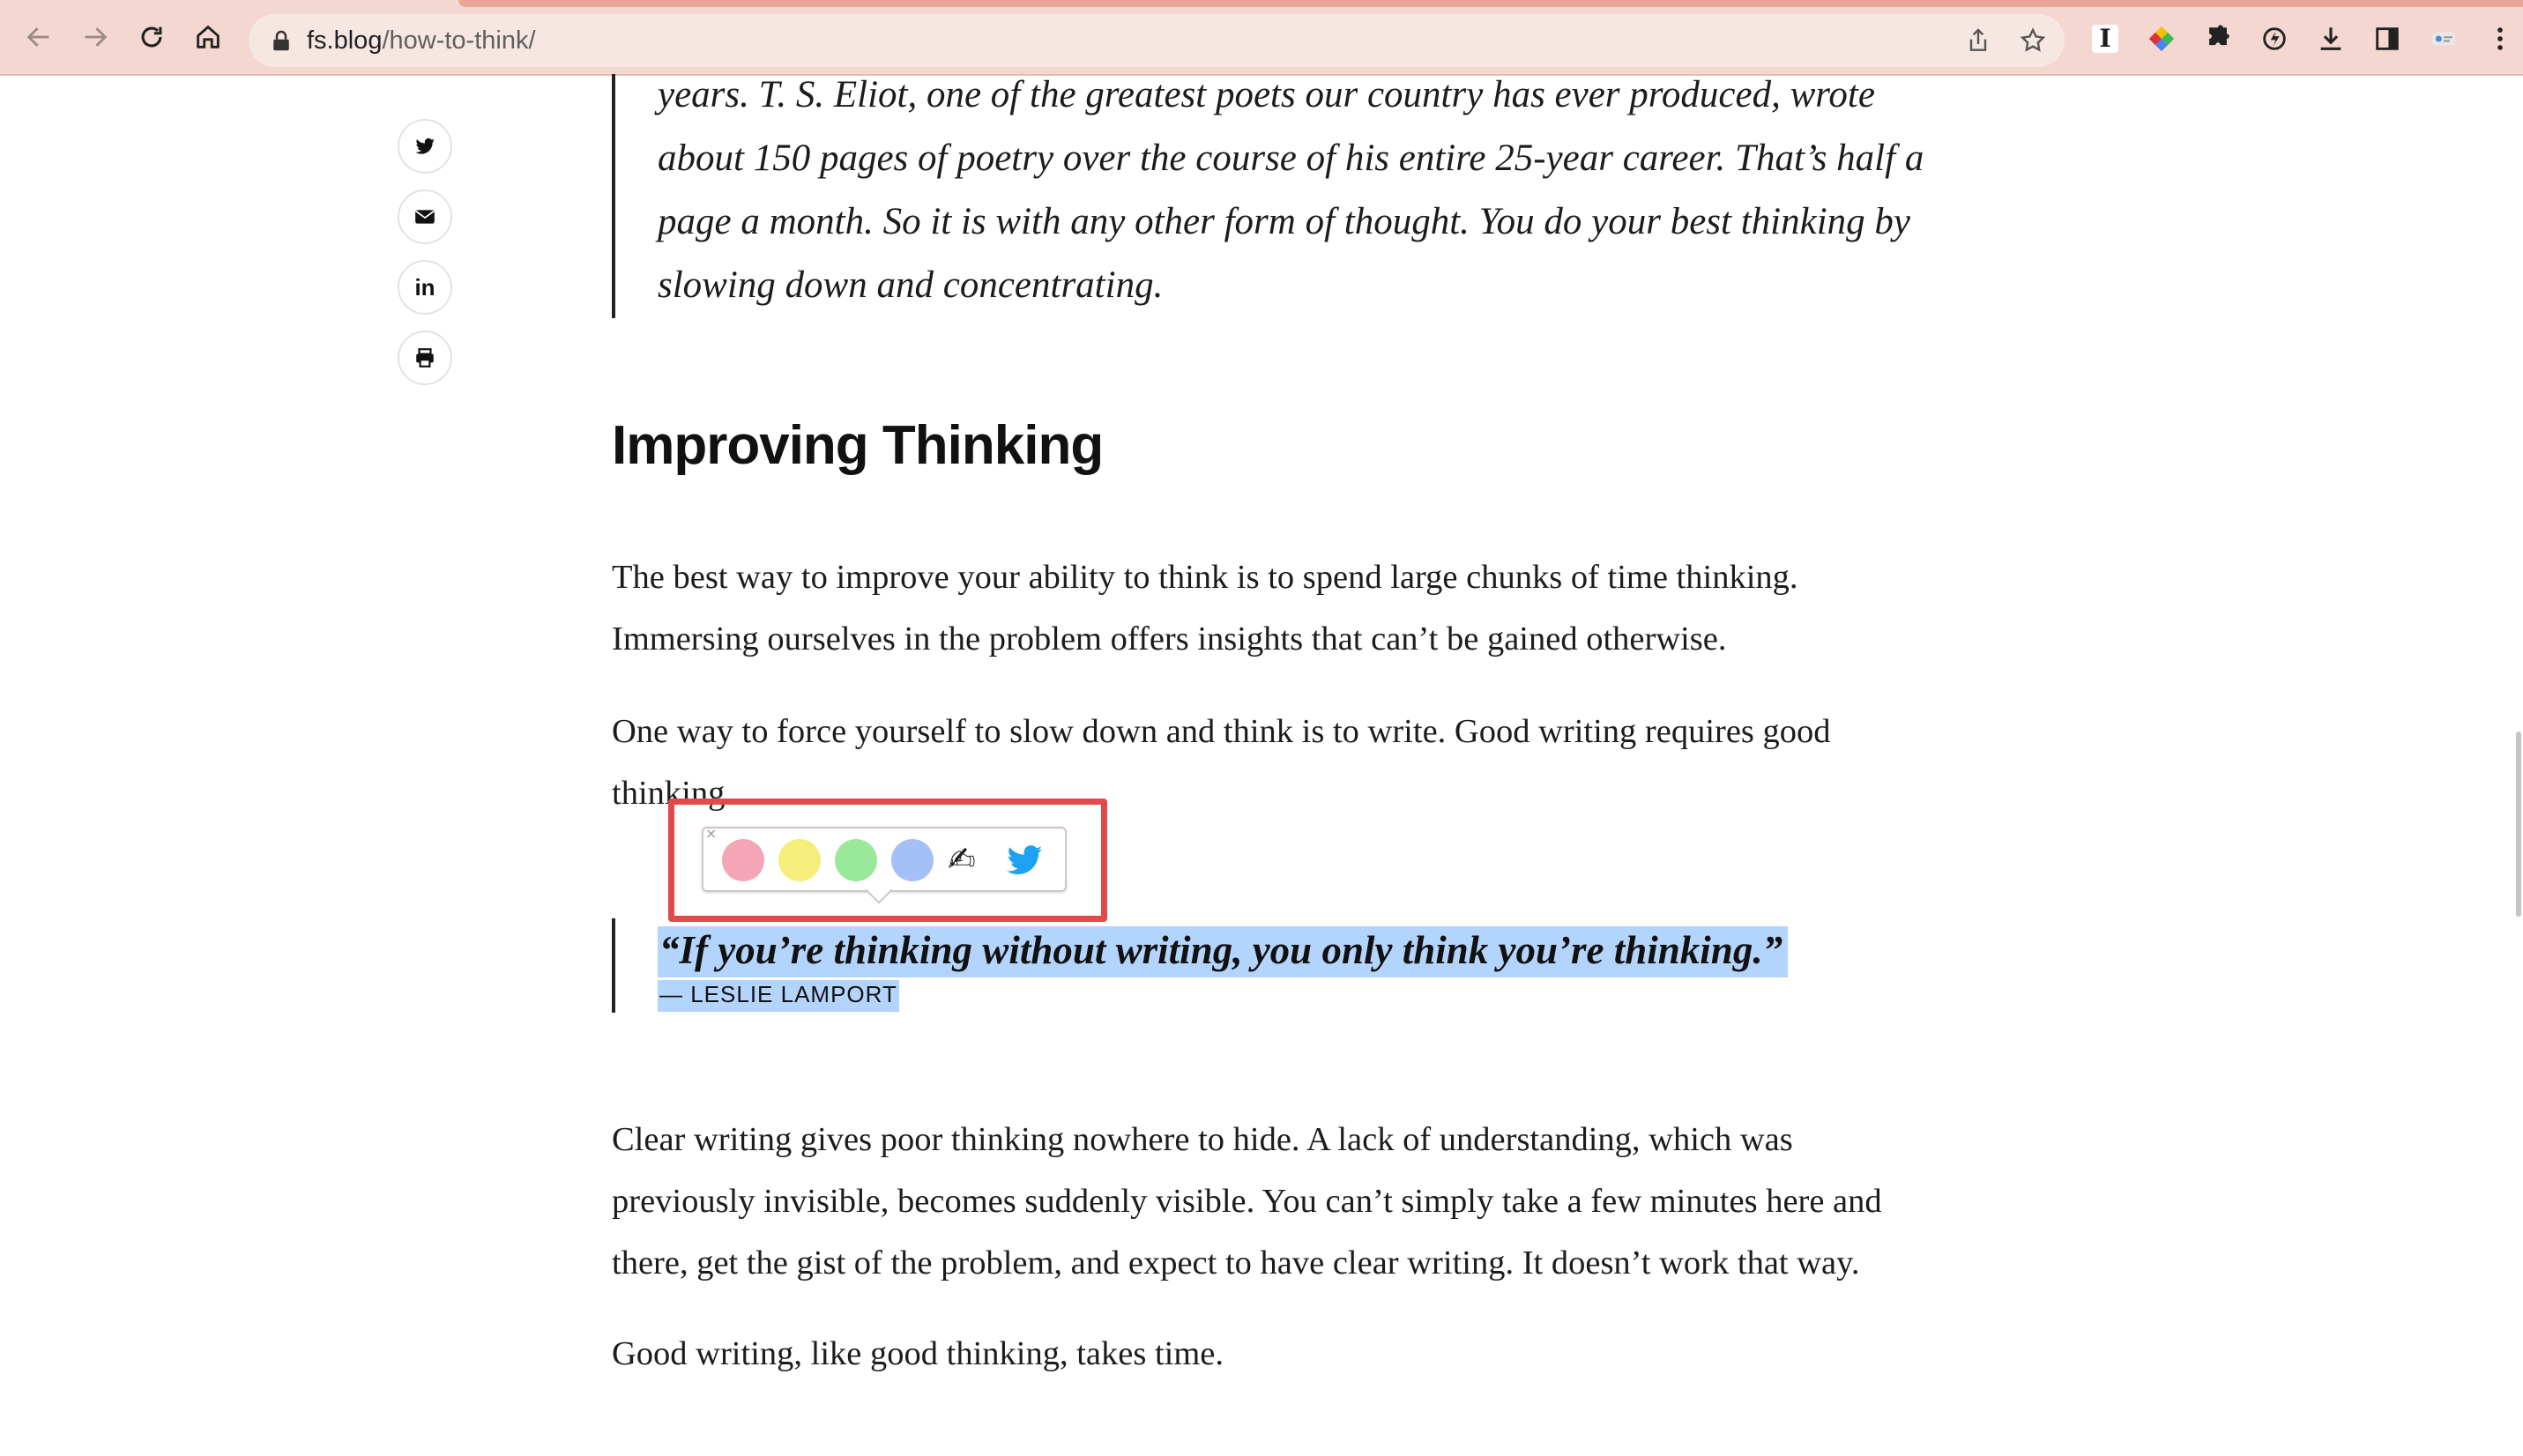 Image resolution: width=2523 pixels, height=1456 pixels. Describe the element at coordinates (858, 445) in the screenshot. I see `section-heading: Improving Thinking` at that location.